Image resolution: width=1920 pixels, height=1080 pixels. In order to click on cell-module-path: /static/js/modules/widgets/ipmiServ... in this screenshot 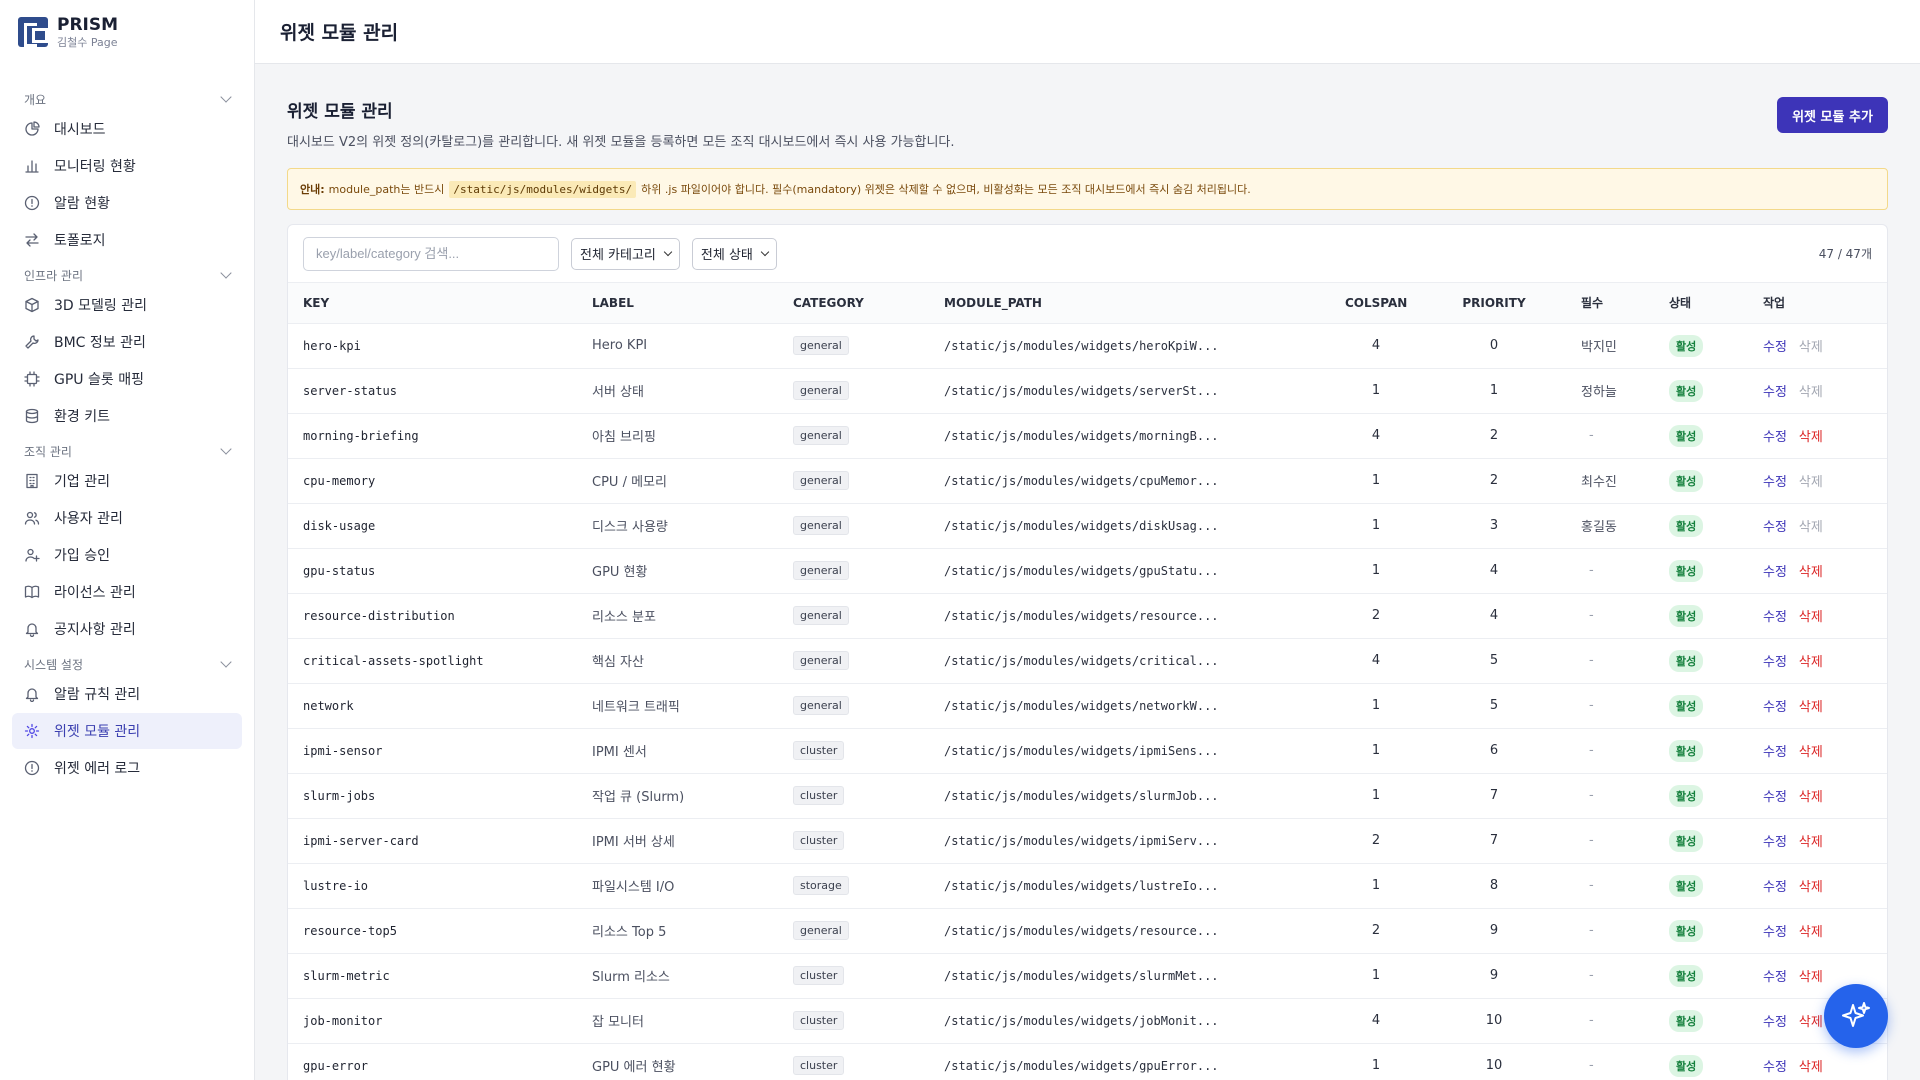, I will do `click(1129, 841)`.